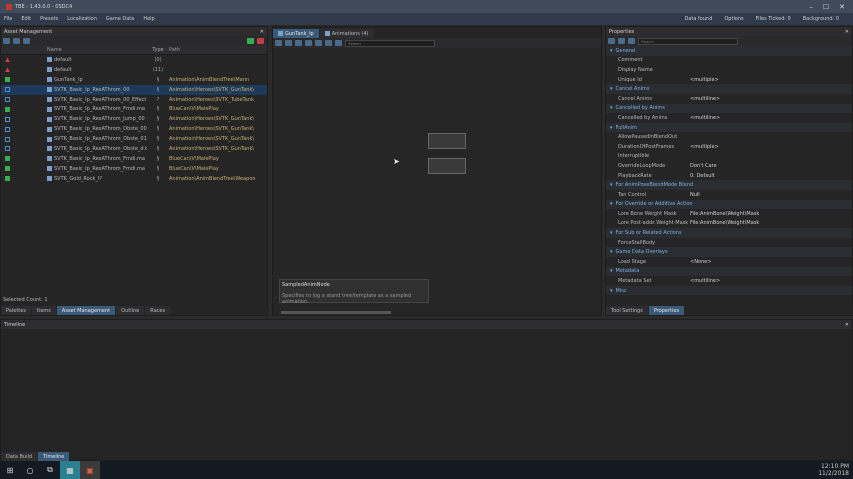 Image resolution: width=853 pixels, height=479 pixels. What do you see at coordinates (97, 50) in the screenshot?
I see `column-name: Name` at bounding box center [97, 50].